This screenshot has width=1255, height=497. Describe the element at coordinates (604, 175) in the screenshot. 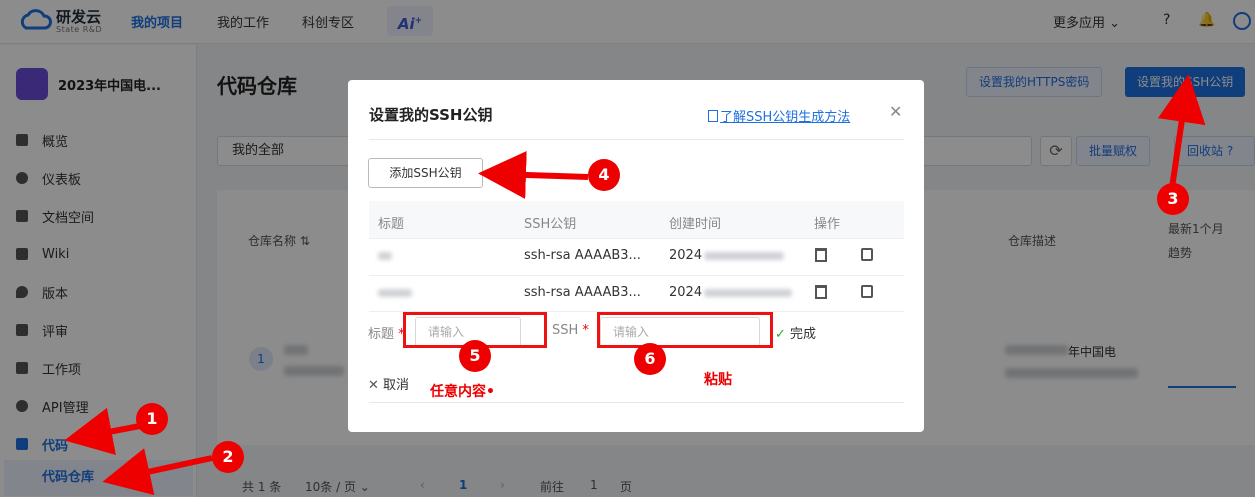

I see `annotation-badge-4: 4` at that location.